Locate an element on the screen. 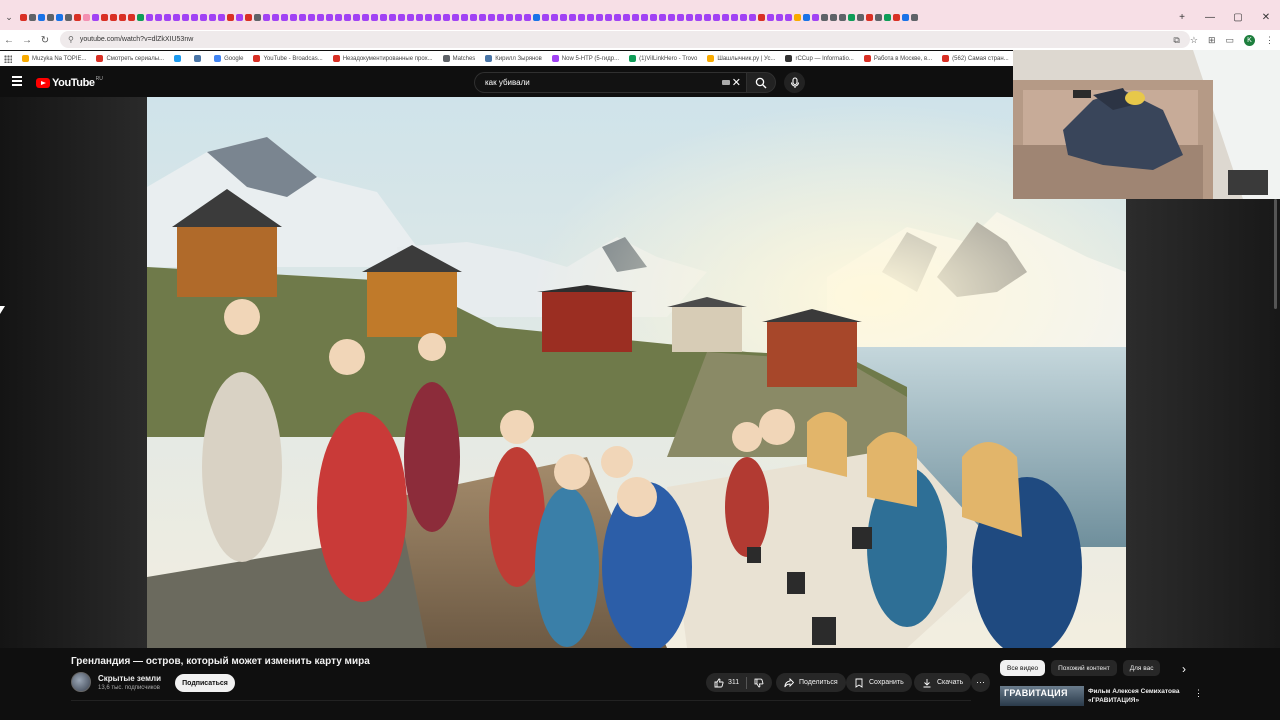 Image resolution: width=1280 pixels, height=720 pixels. bookmark-item: Matches is located at coordinates (458, 58).